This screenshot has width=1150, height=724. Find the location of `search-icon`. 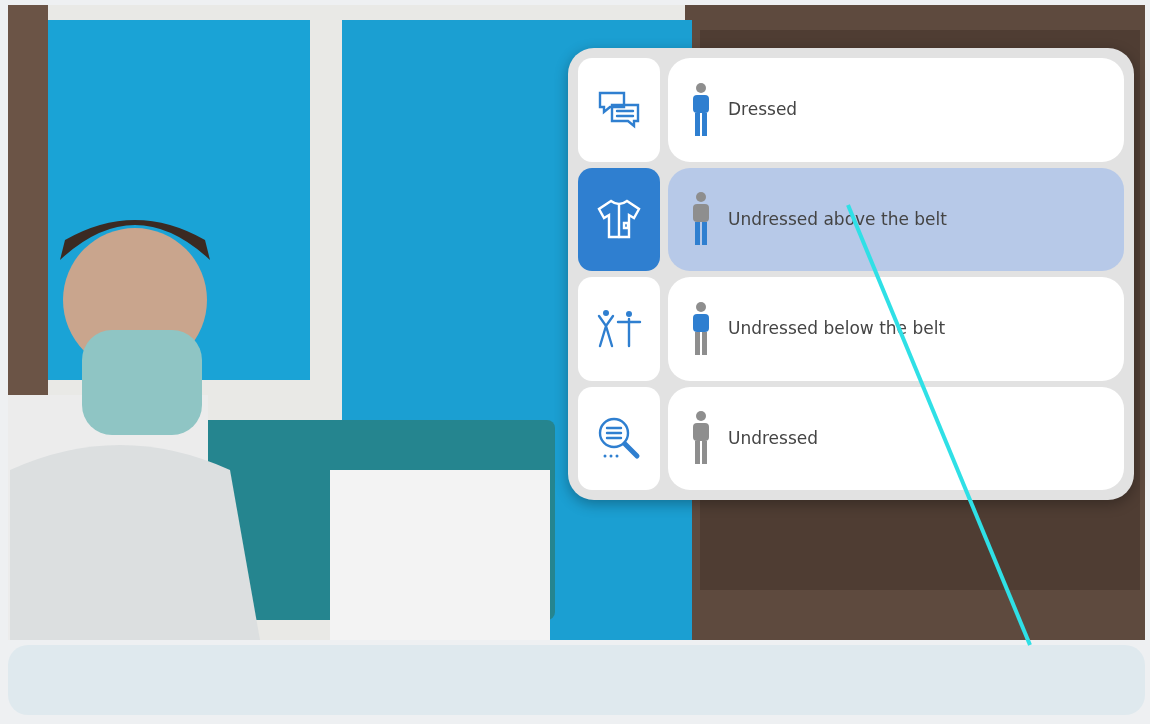

search-icon is located at coordinates (619, 438).